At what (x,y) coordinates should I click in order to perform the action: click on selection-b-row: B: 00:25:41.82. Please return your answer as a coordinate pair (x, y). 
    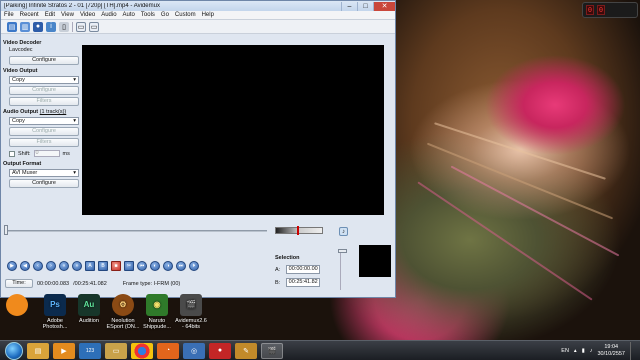
    Looking at the image, I should click on (298, 282).